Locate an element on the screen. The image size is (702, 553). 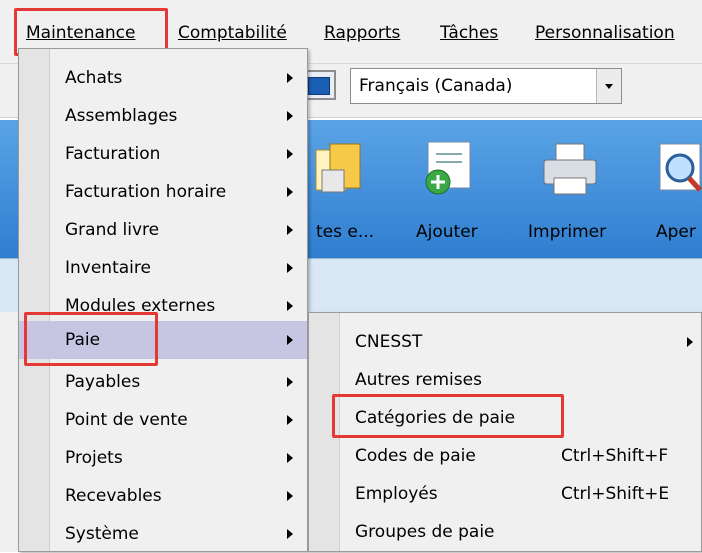
language-select: Français (Canada) is located at coordinates (486, 86).